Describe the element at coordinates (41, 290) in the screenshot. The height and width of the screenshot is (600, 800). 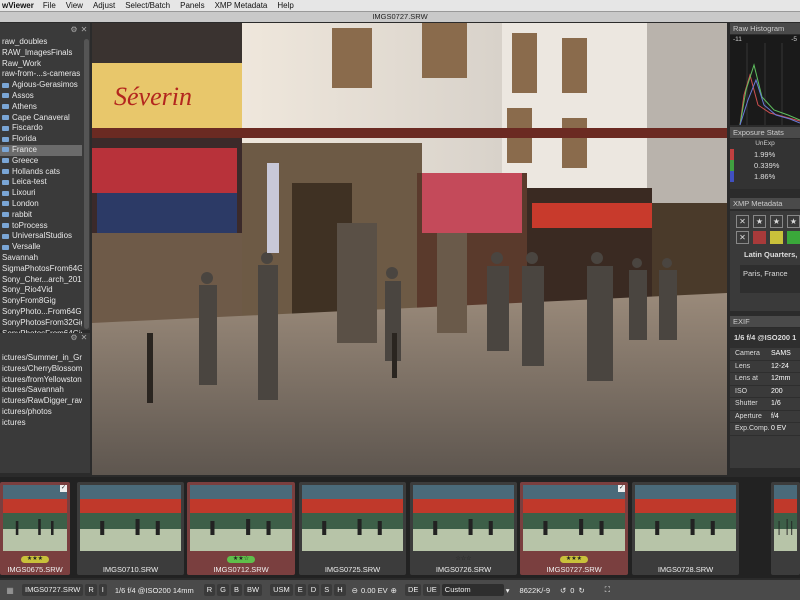
I see `folder-item: Sony_Rio4Vid` at that location.